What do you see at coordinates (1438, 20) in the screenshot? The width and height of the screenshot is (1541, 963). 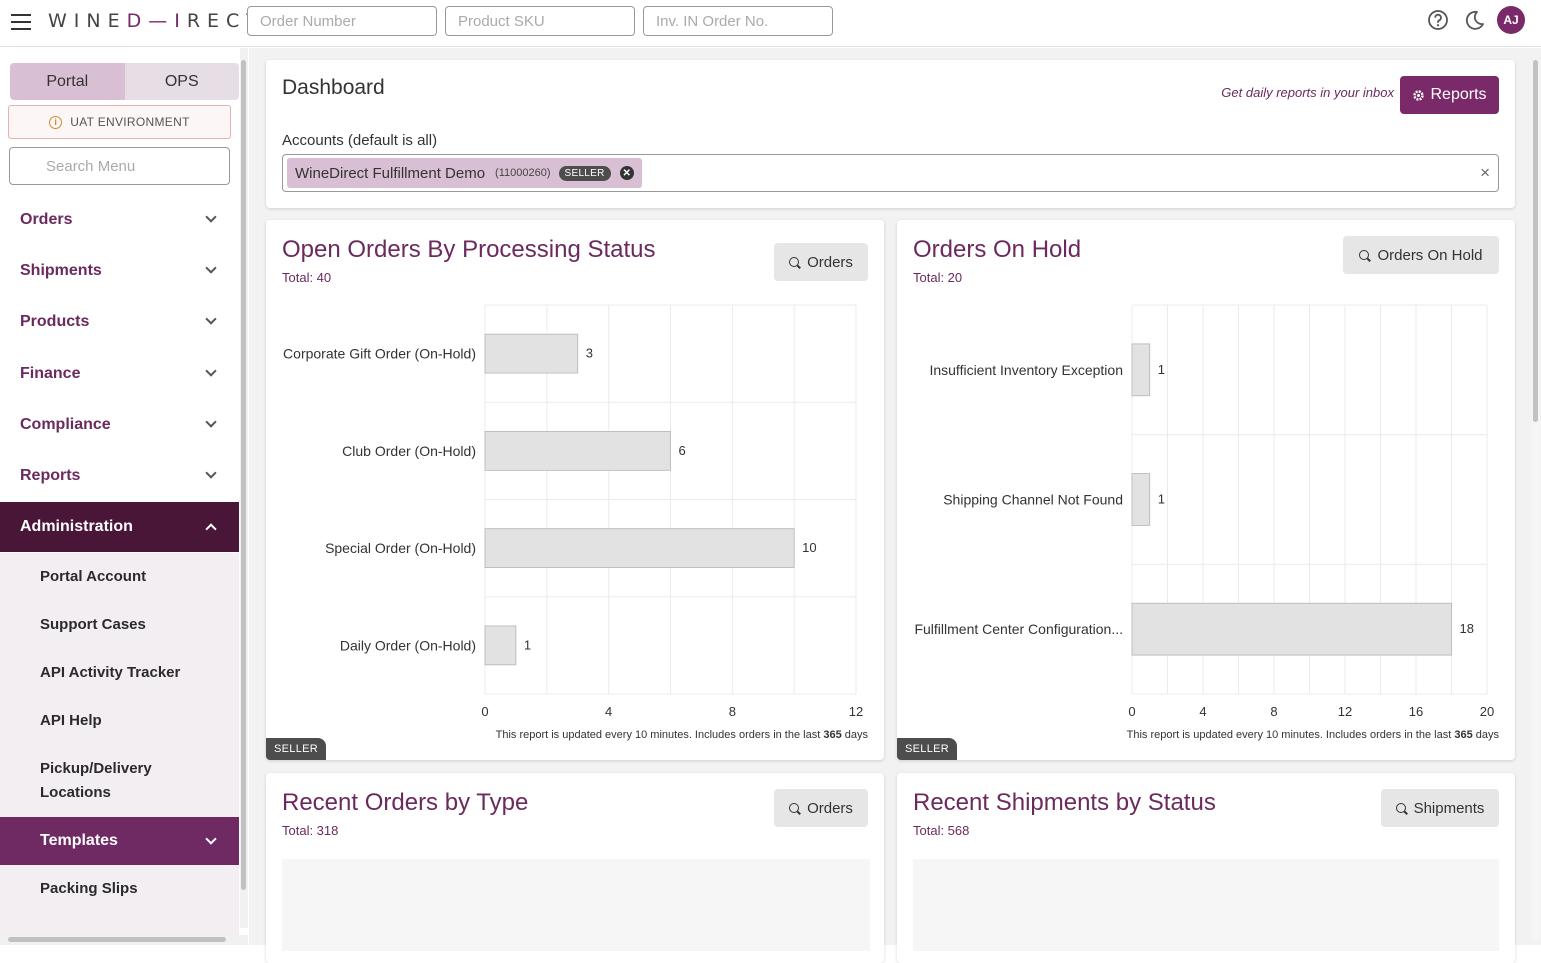 I see `help-icon` at bounding box center [1438, 20].